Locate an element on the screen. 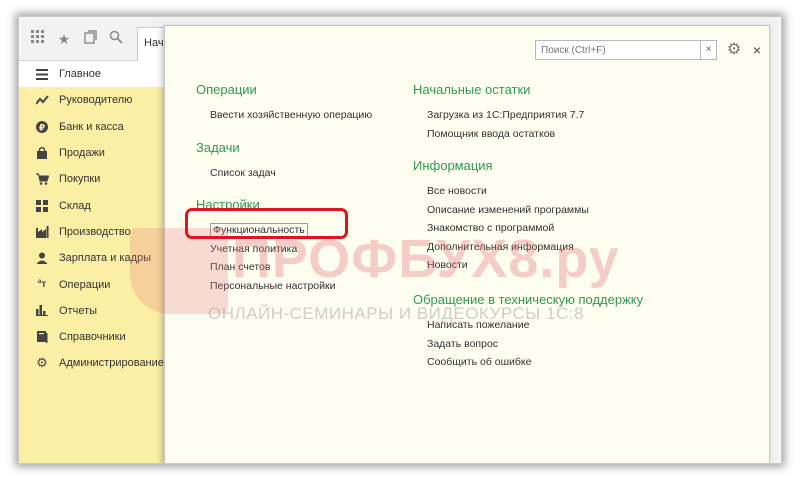  sidebar-item-label: Продажи is located at coordinates (82, 153).